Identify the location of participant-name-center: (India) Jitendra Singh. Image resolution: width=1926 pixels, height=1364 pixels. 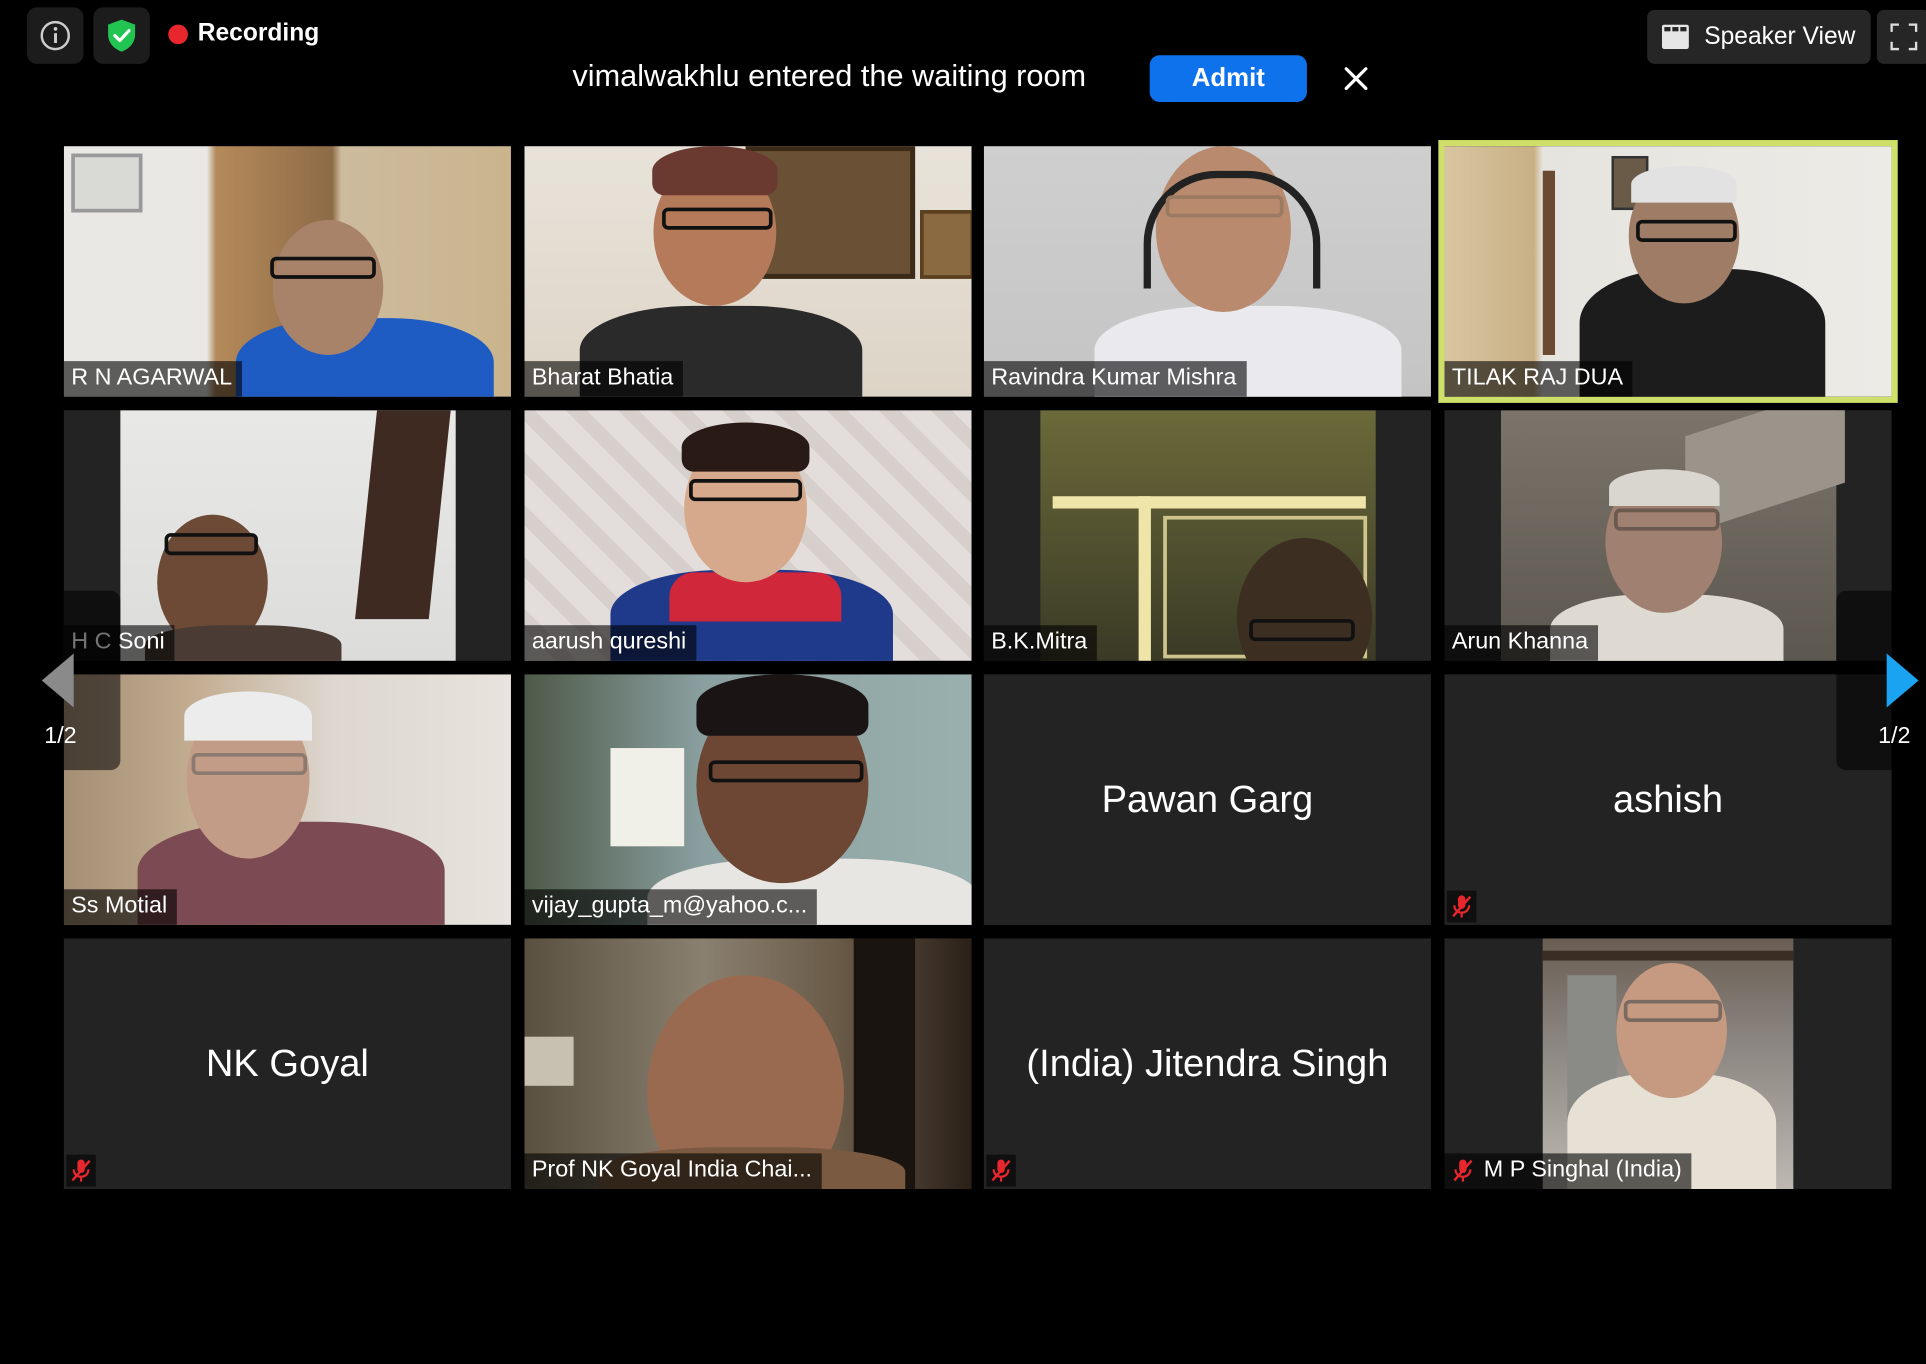
(1207, 1063).